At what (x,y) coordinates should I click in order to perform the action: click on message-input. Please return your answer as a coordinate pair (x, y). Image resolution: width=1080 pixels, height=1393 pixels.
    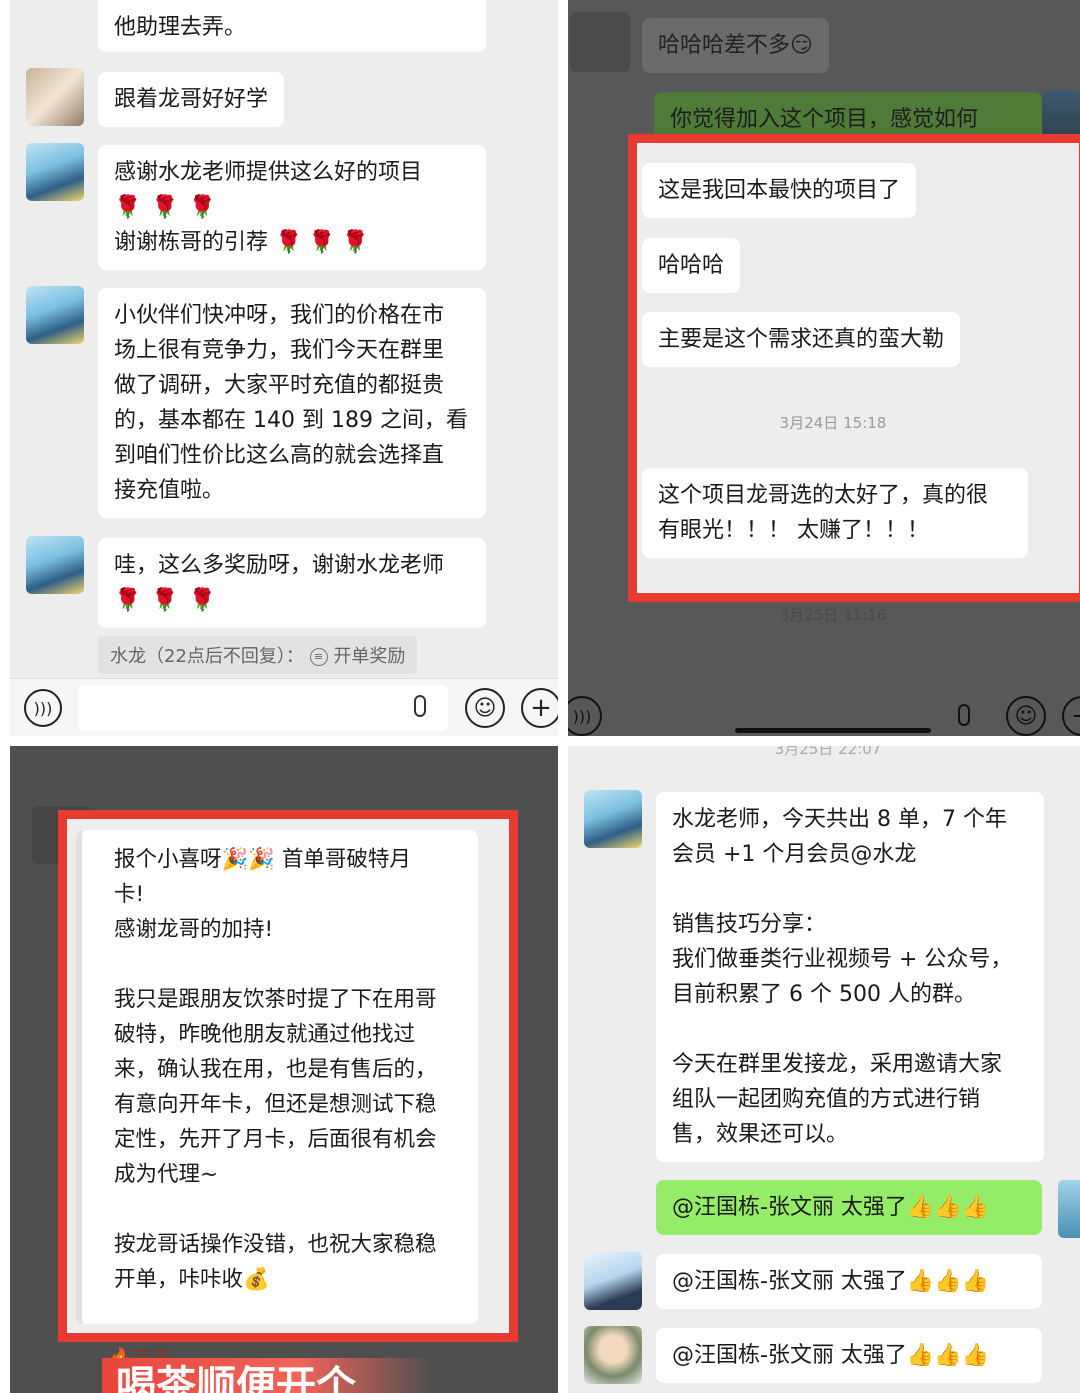
    Looking at the image, I should click on (263, 708).